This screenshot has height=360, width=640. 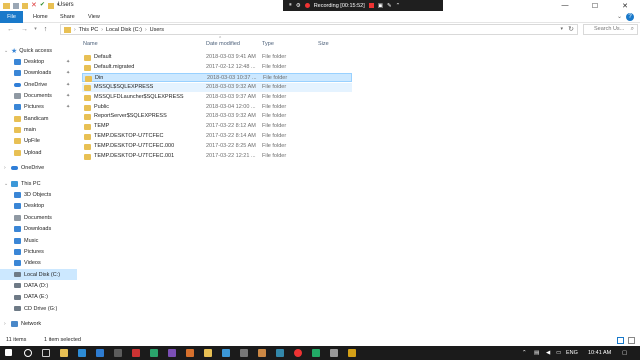 I want to click on nav-quick-downloads: Downloads ✦, so click(x=45, y=73).